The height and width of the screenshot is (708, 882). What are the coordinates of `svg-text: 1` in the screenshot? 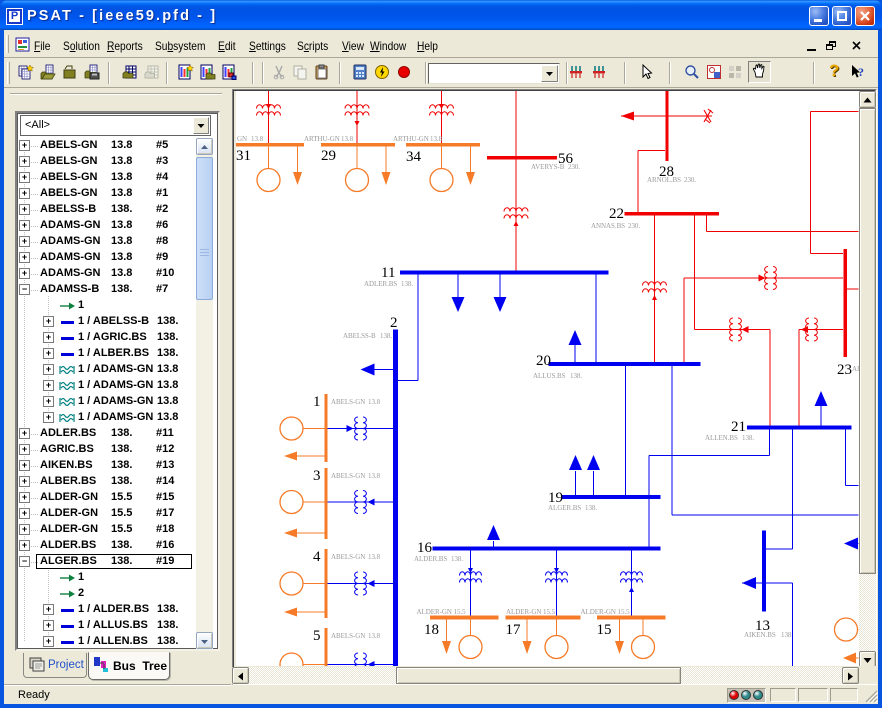 It's located at (317, 402).